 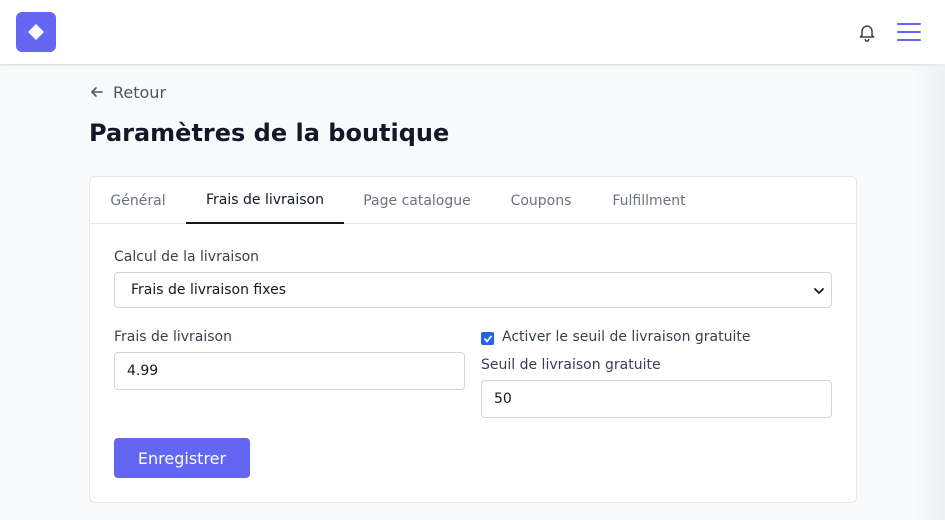 I want to click on tab-shipping-fees: Frais de livraison, so click(x=265, y=200).